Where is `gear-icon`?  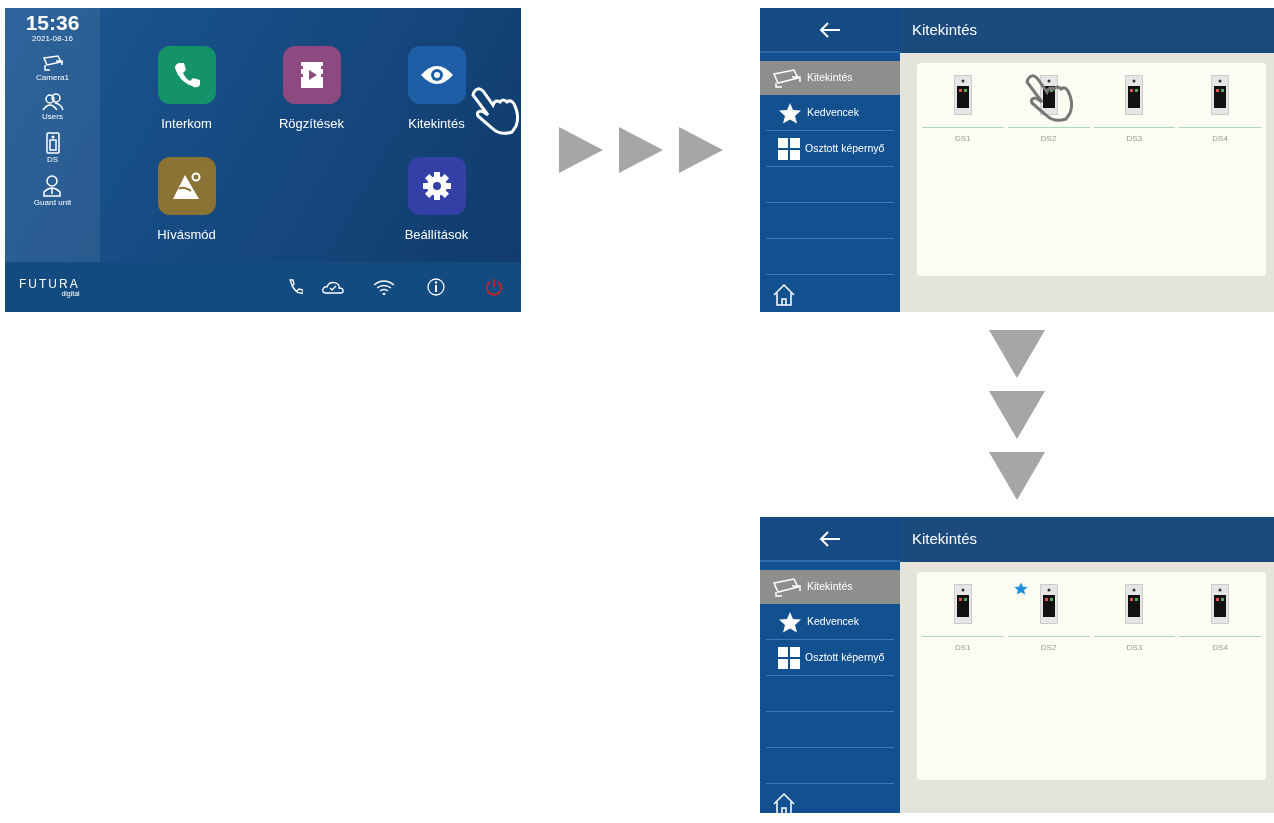 gear-icon is located at coordinates (436, 186).